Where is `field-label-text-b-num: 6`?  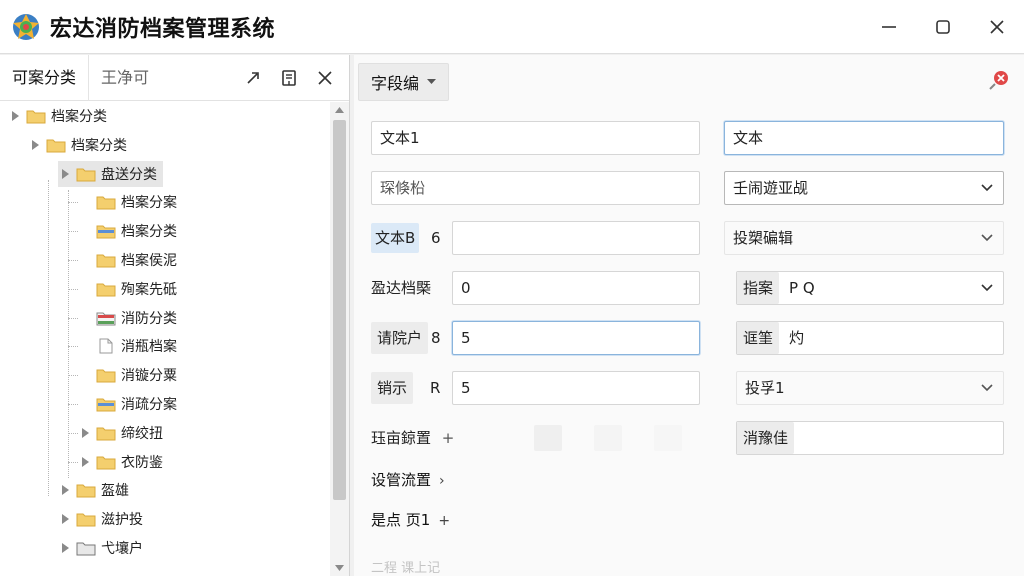
field-label-text-b-num: 6 is located at coordinates (436, 238).